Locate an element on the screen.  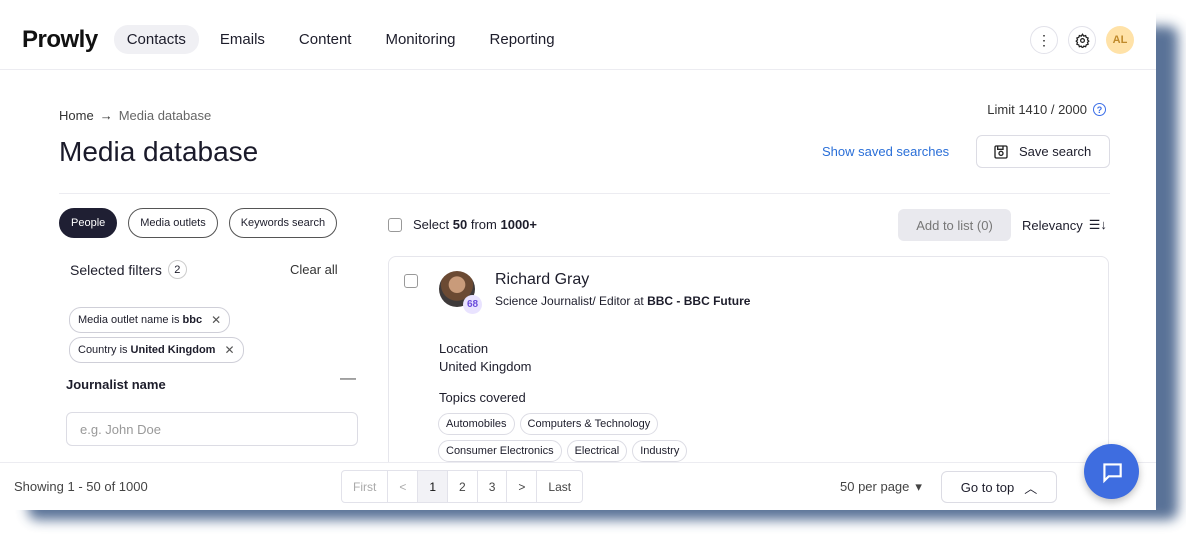
selected-filters-header: Selected filters 2 is located at coordinates (128, 269).